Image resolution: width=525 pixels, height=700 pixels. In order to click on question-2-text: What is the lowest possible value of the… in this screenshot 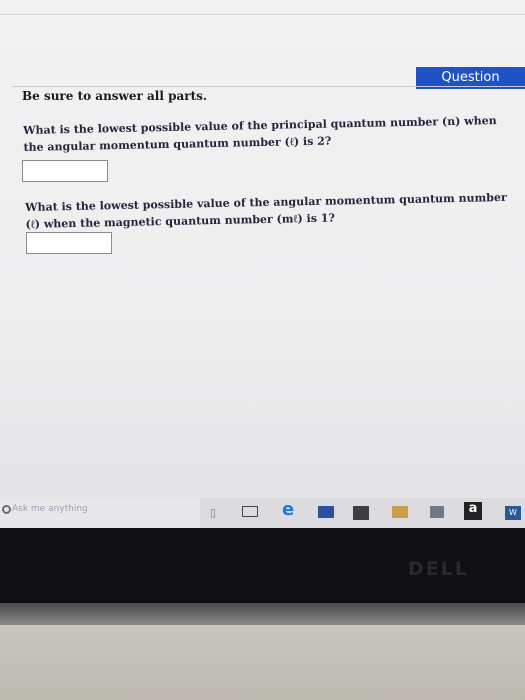, I will do `click(266, 210)`.